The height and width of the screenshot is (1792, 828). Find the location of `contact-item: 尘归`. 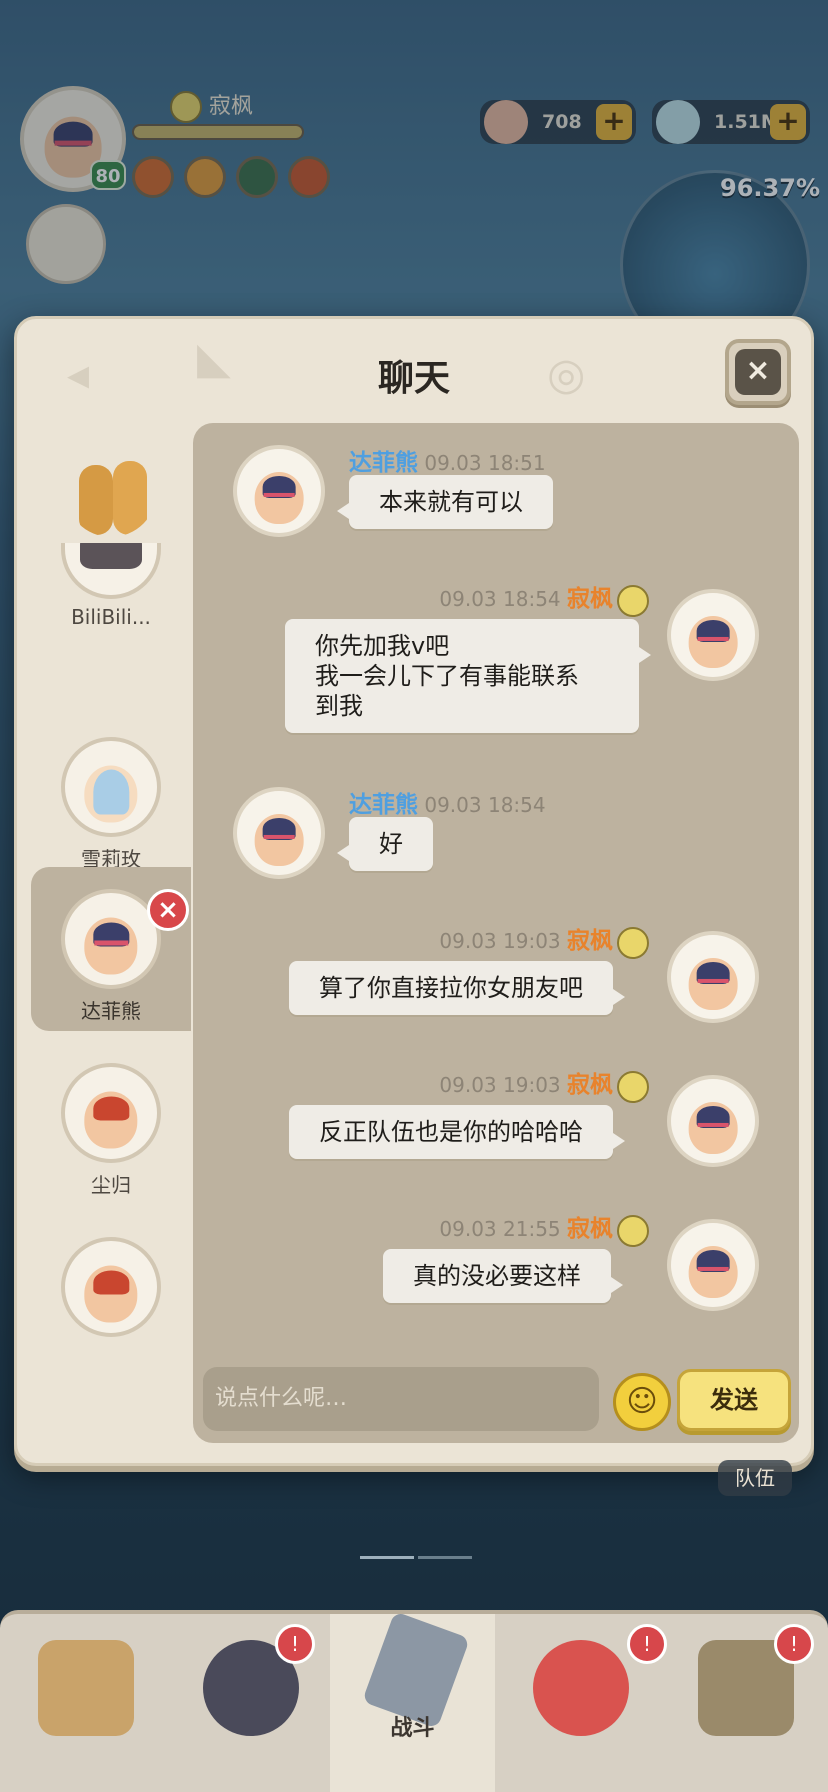

contact-item: 尘归 is located at coordinates (111, 1123).